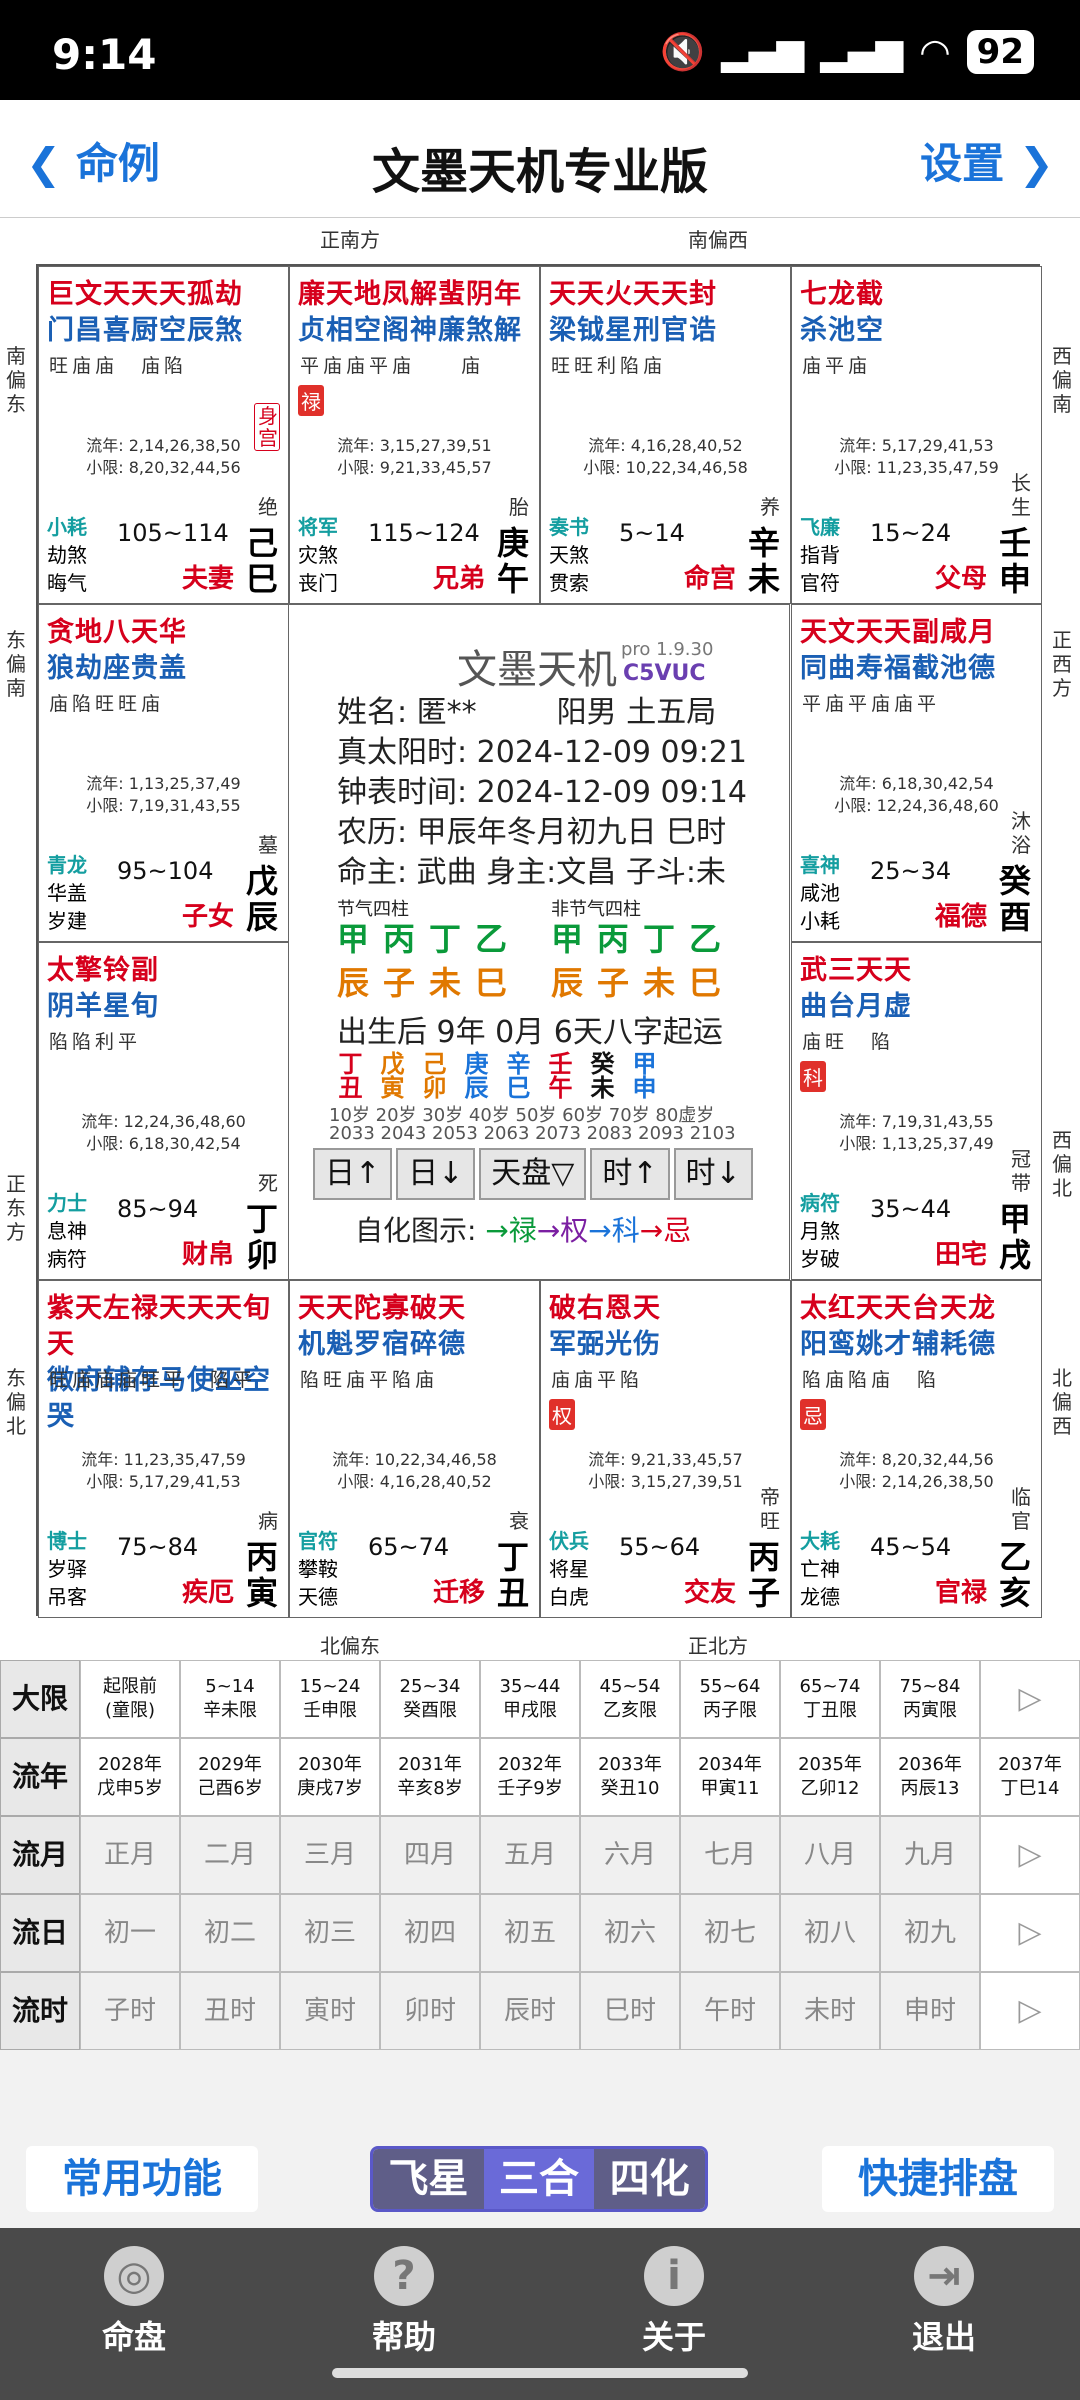  I want to click on lrcells-6: 初七, so click(730, 1933).